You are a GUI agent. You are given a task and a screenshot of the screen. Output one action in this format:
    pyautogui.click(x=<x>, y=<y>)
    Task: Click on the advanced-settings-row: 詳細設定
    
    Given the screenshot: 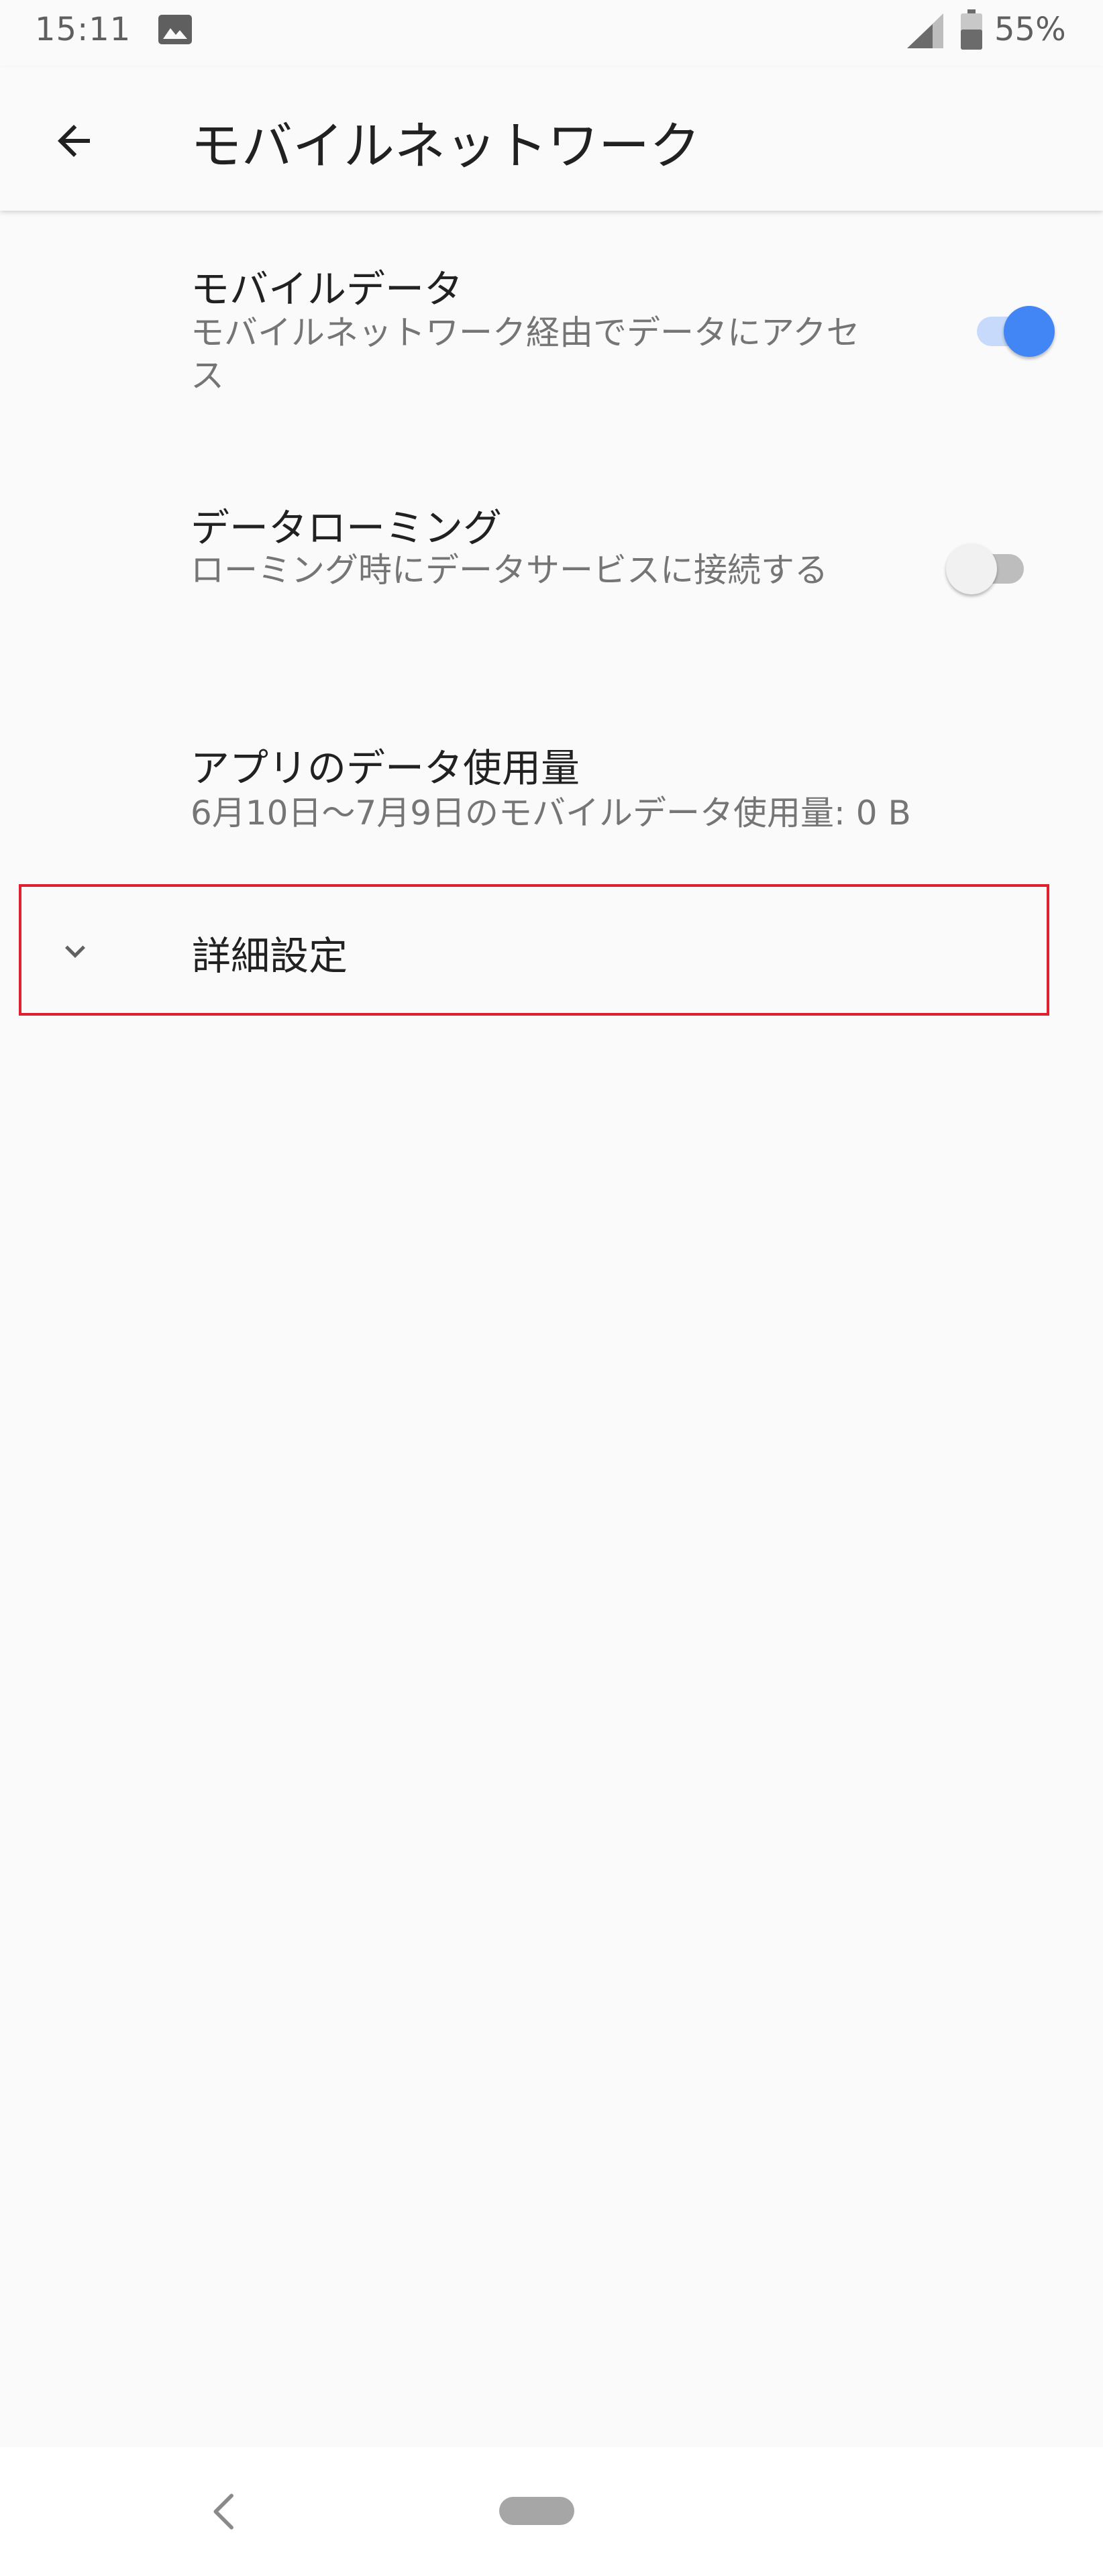 What is the action you would take?
    pyautogui.click(x=534, y=950)
    